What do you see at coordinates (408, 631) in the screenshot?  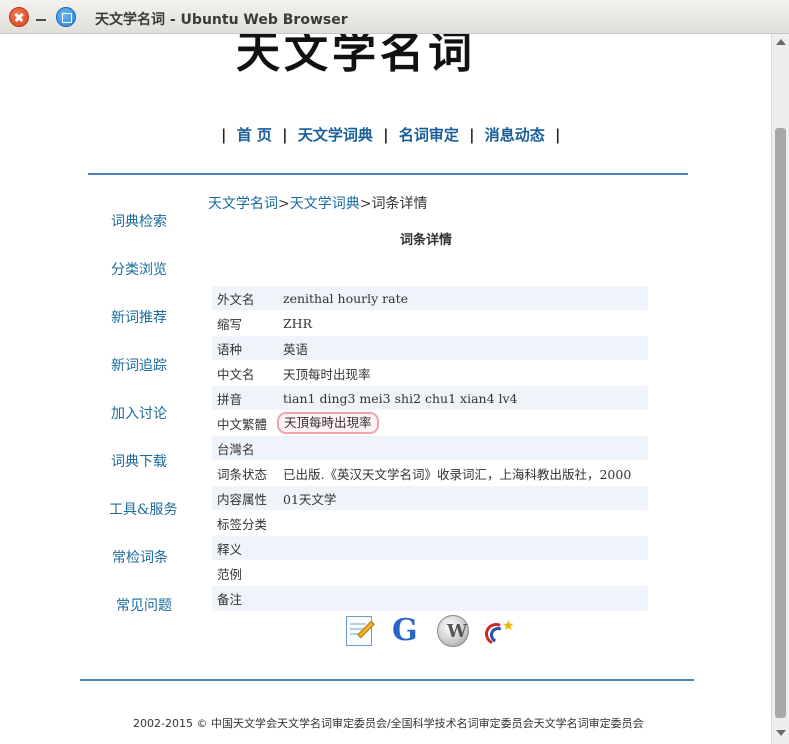 I see `google-icon: G` at bounding box center [408, 631].